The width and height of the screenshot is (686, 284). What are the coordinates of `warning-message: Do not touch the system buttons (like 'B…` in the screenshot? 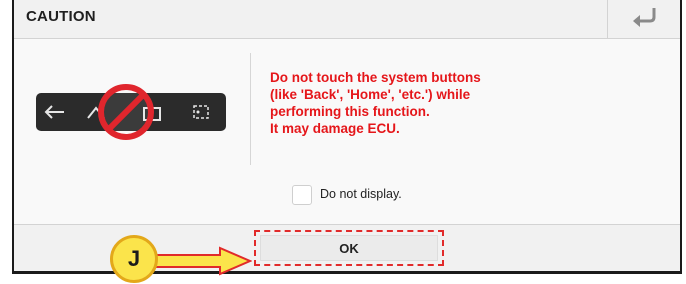 It's located at (375, 103).